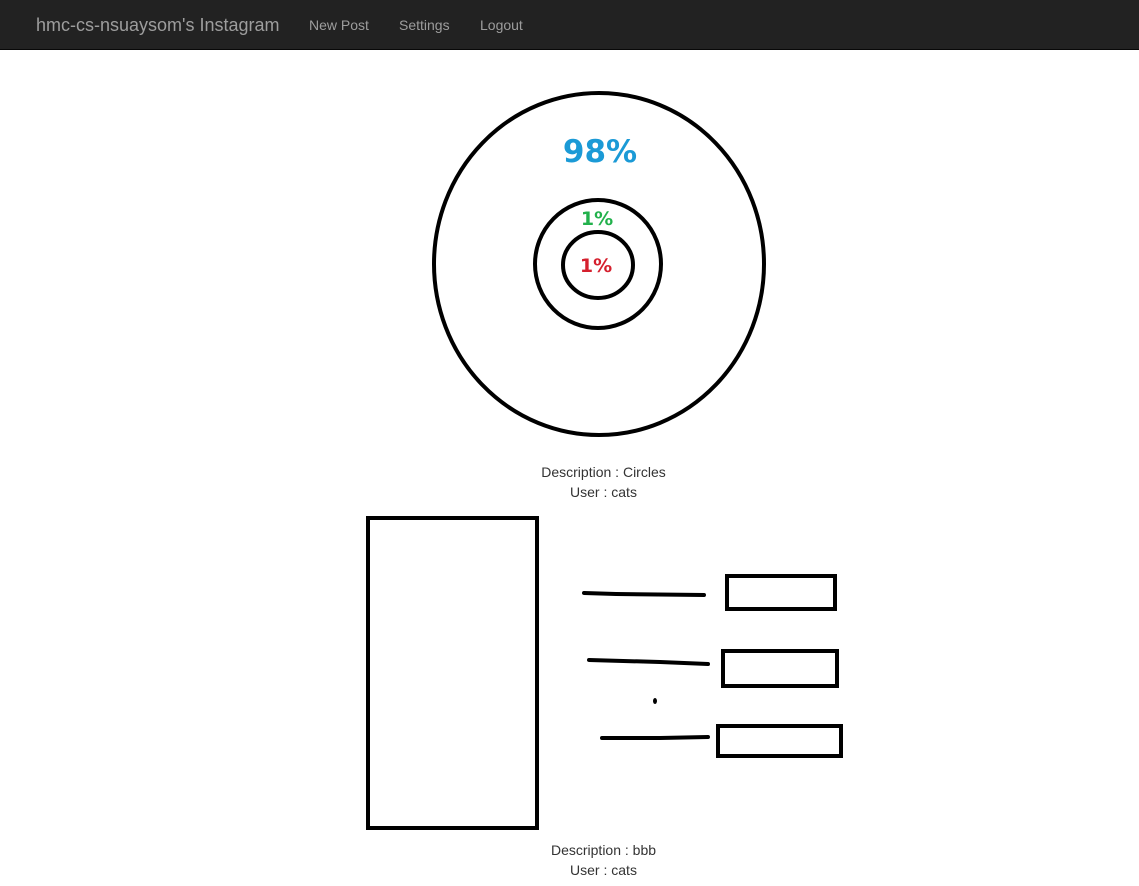 Image resolution: width=1139 pixels, height=886 pixels. What do you see at coordinates (597, 219) in the screenshot?
I see `middle-percent-label: 1%` at bounding box center [597, 219].